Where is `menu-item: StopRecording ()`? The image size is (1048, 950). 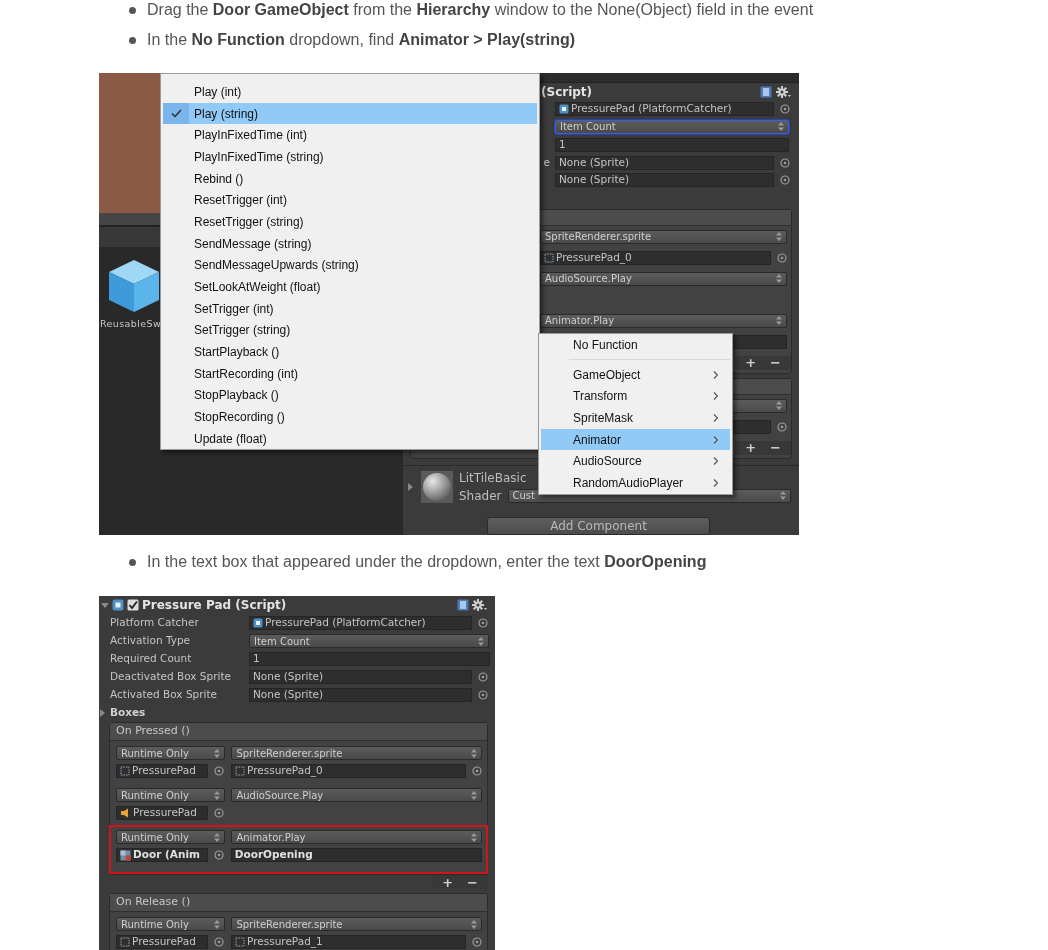
menu-item: StopRecording () is located at coordinates (350, 417).